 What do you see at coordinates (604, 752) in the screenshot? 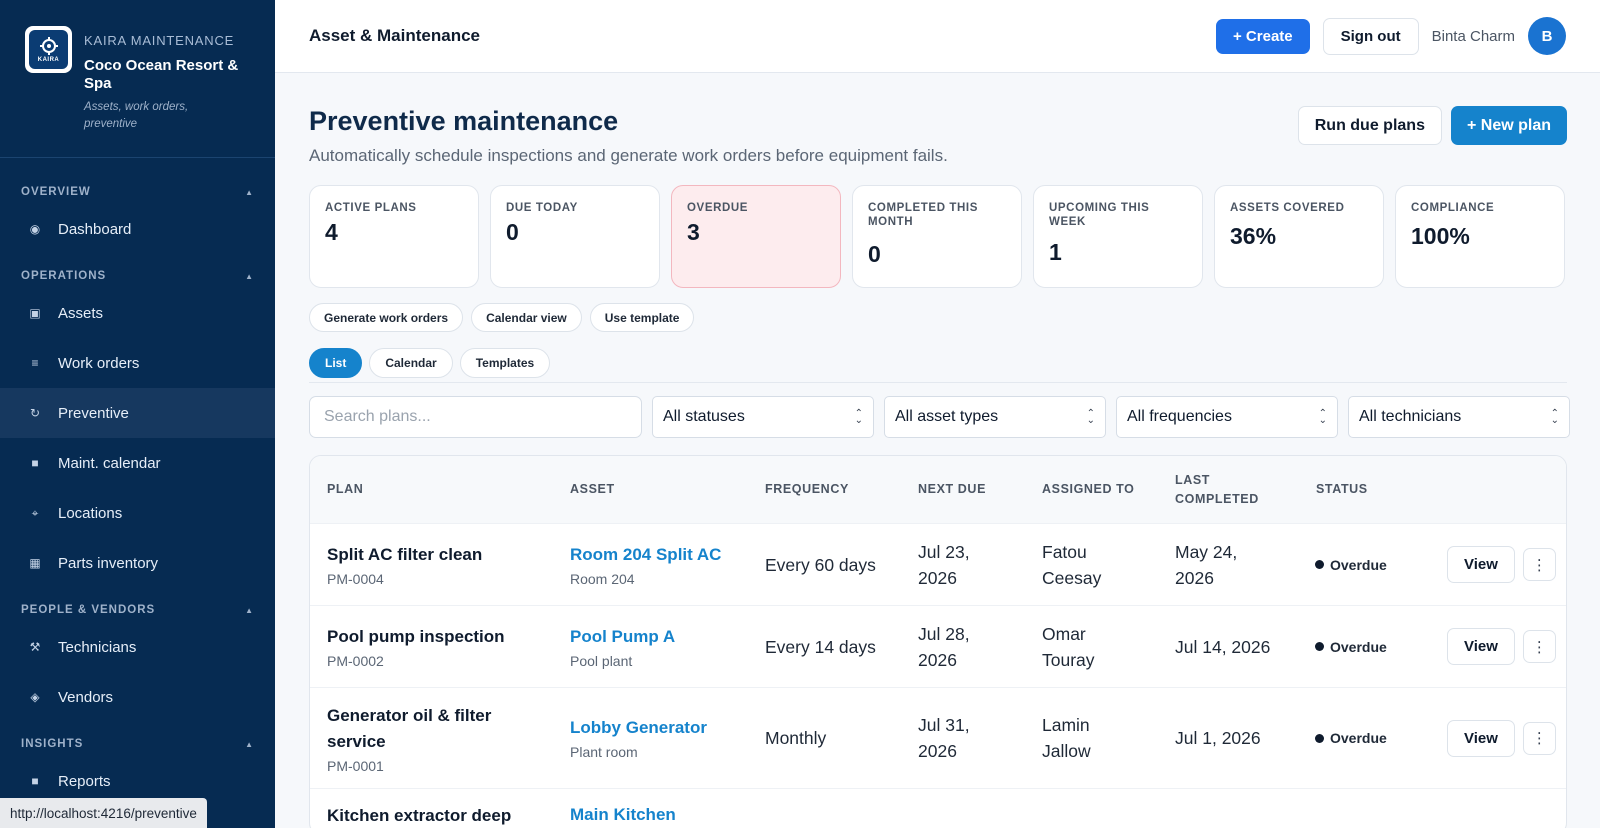
I see `asset-location: Plant room` at bounding box center [604, 752].